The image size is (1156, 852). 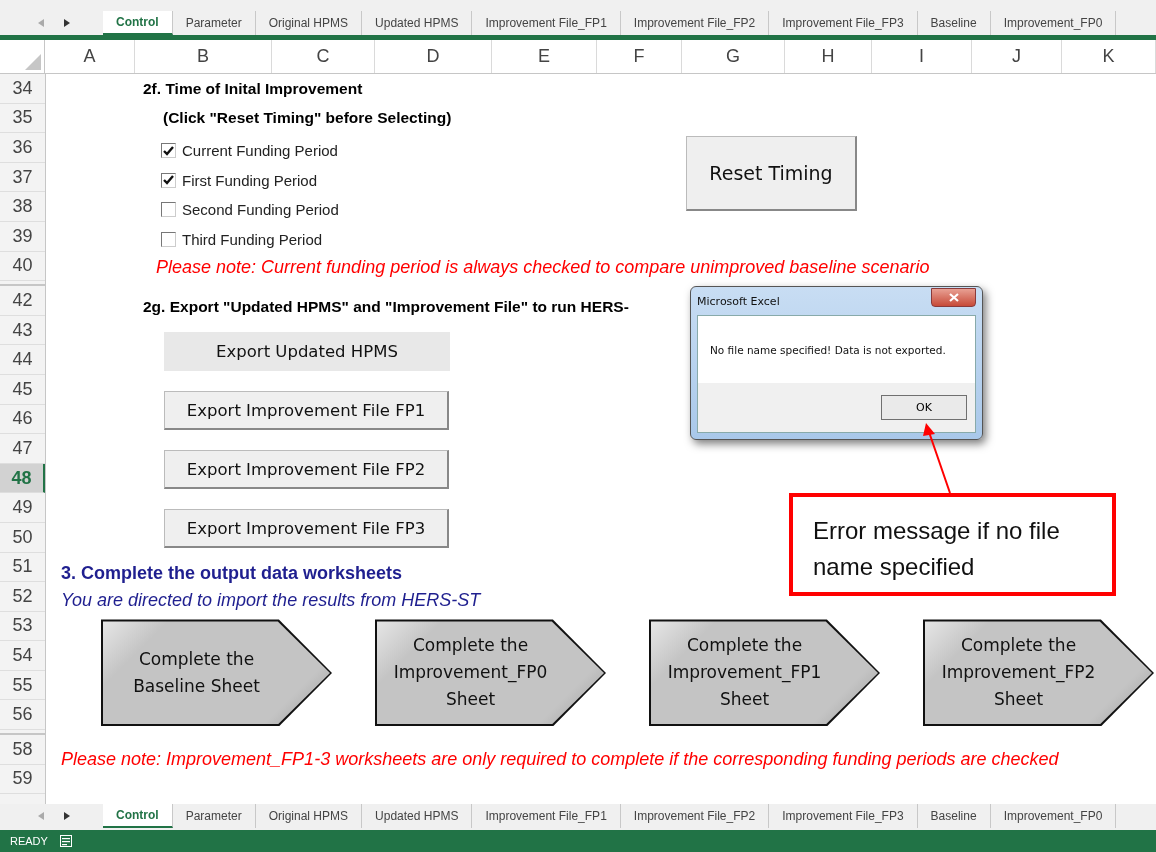 I want to click on checkbox-label: Third Funding Period, so click(x=252, y=240).